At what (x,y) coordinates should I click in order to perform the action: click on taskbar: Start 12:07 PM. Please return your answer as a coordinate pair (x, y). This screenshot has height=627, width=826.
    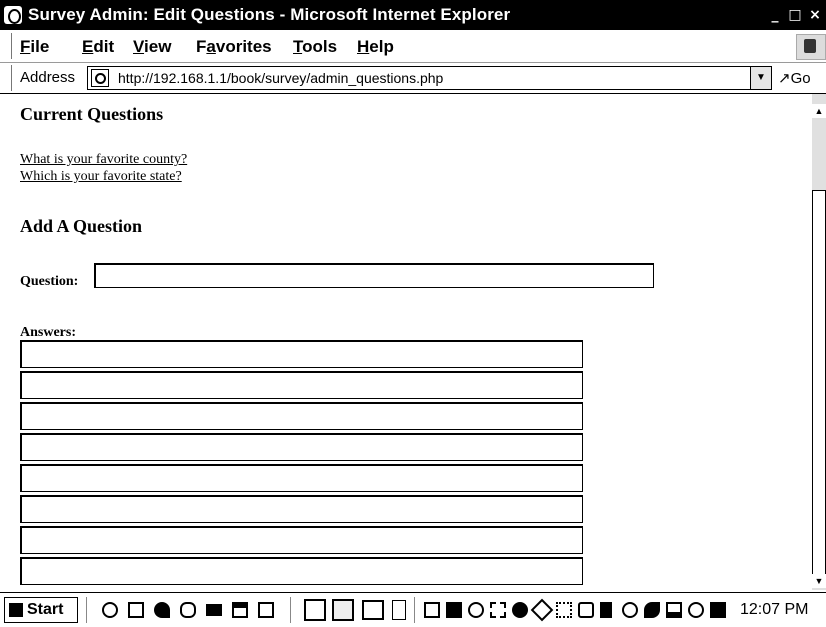
    Looking at the image, I should click on (413, 609).